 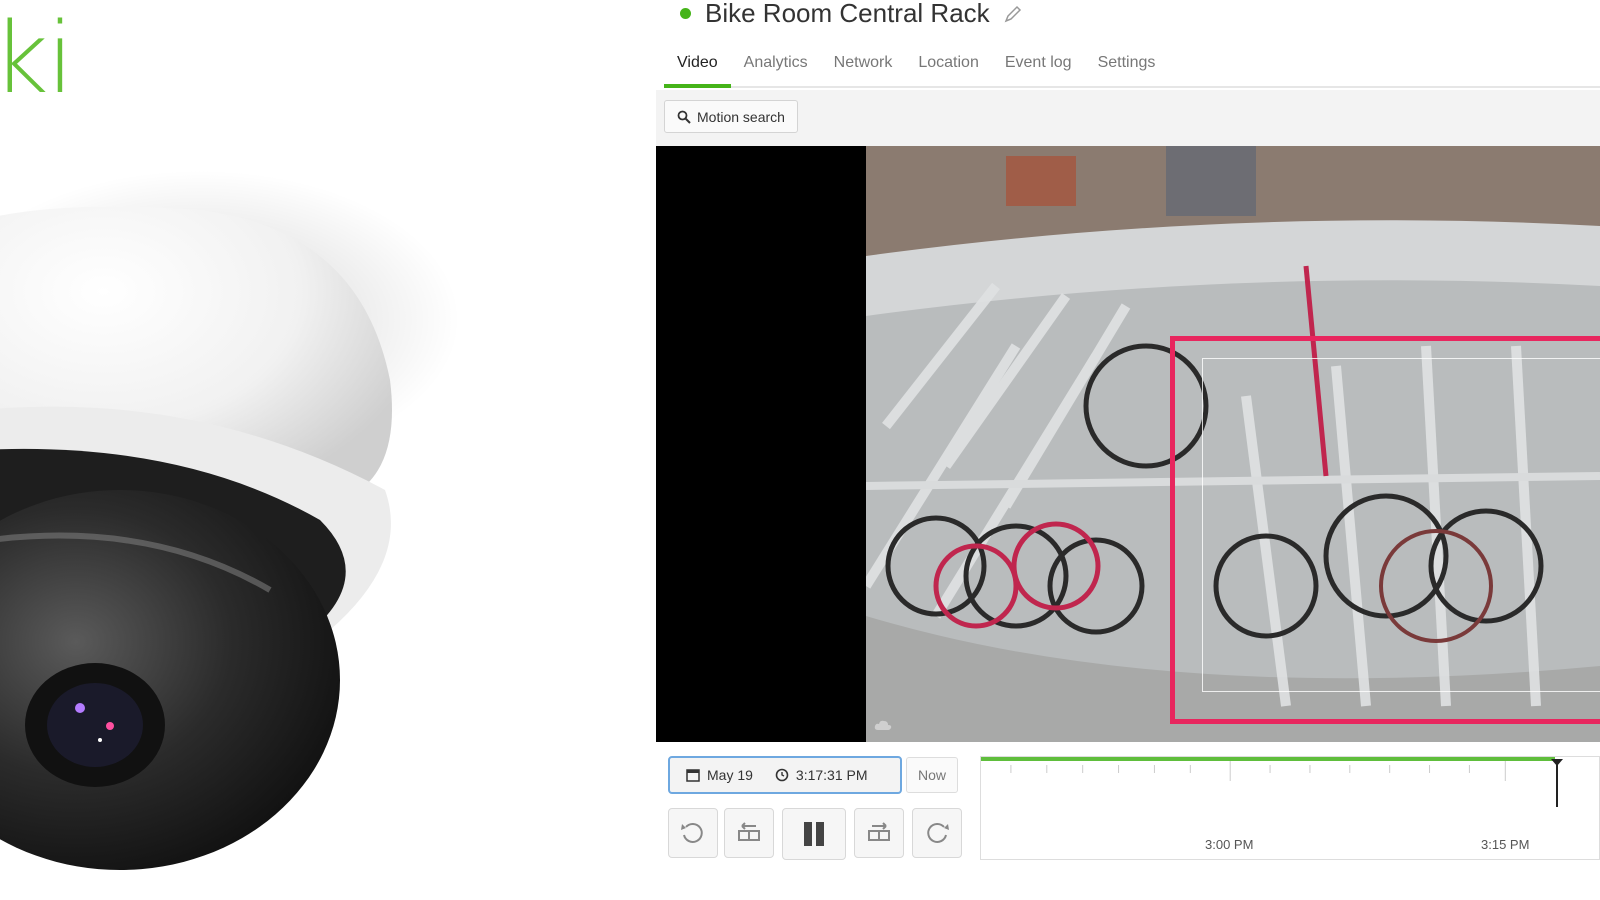 I want to click on forward-button, so click(x=937, y=833).